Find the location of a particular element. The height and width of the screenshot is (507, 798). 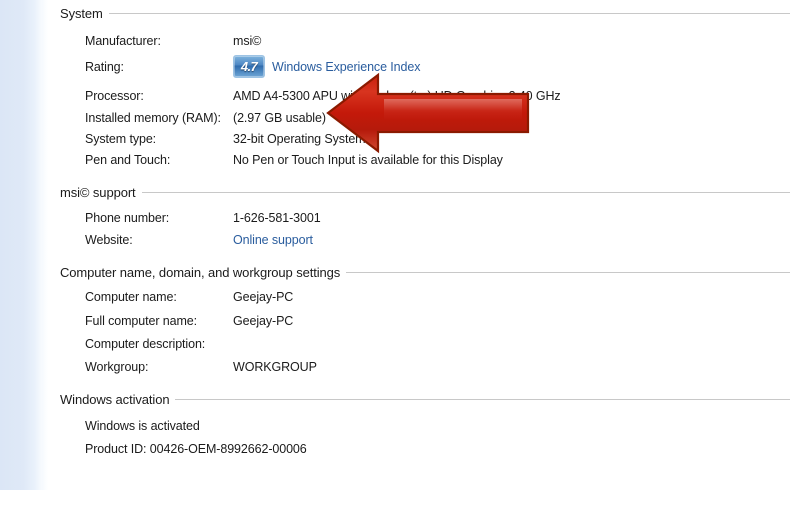

group-header-support-label: msi© support is located at coordinates (98, 192).